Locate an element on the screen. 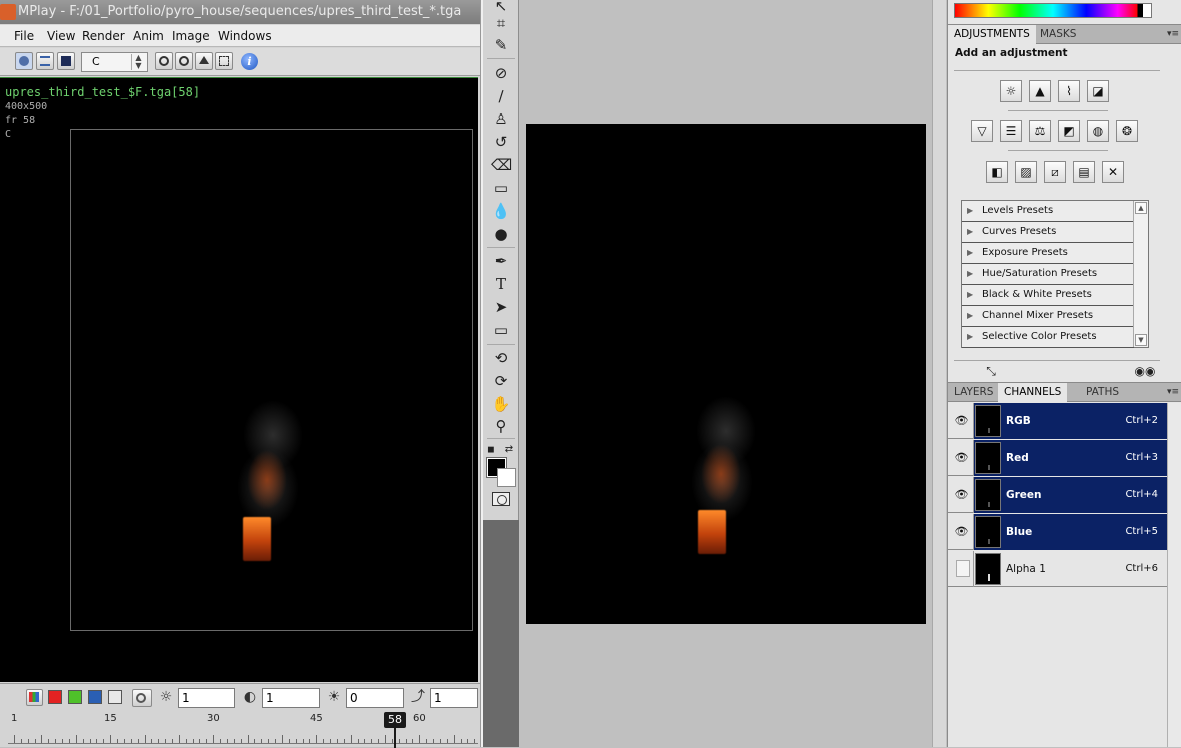 Image resolution: width=1181 pixels, height=748 pixels. blue-channel-button is located at coordinates (95, 697).